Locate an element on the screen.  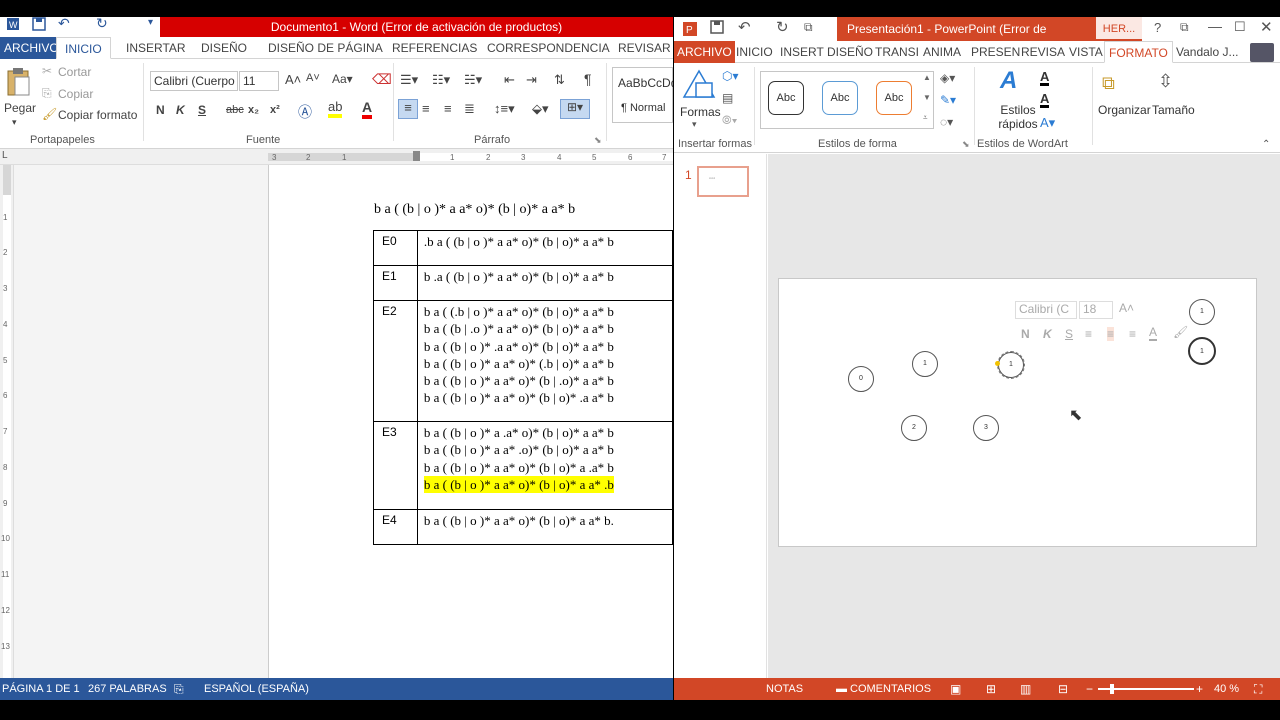
close-icon: ✕ is located at coordinates (1266, 27).